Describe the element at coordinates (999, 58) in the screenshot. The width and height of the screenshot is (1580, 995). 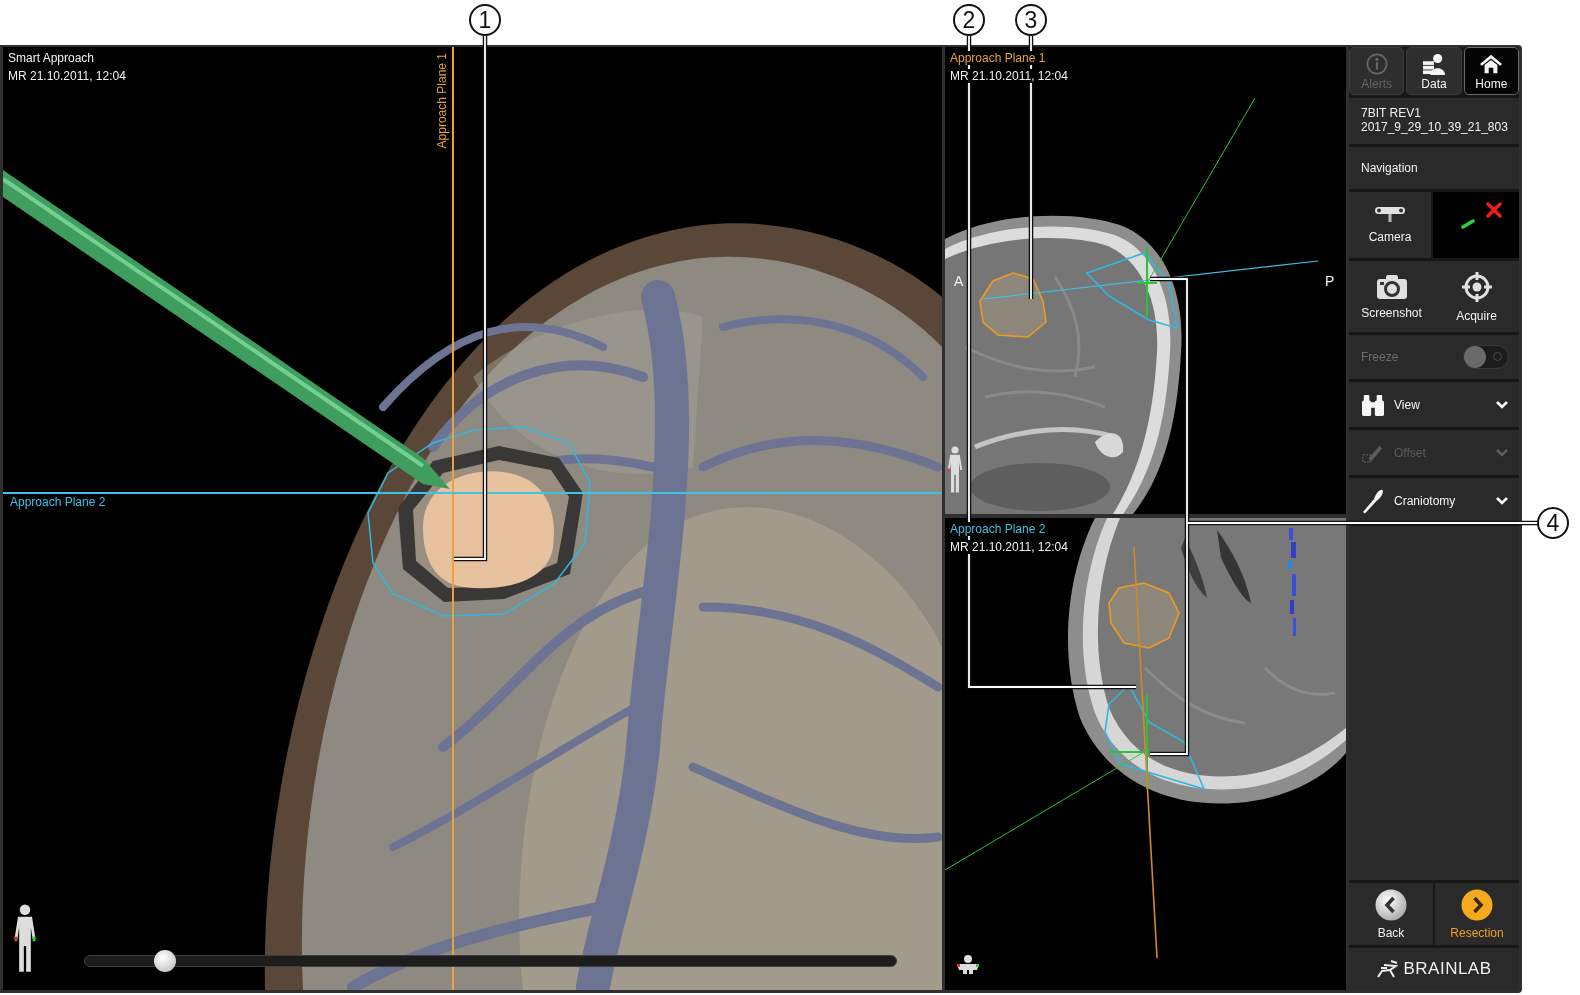
I see `view-title: Approach Plane 1` at that location.